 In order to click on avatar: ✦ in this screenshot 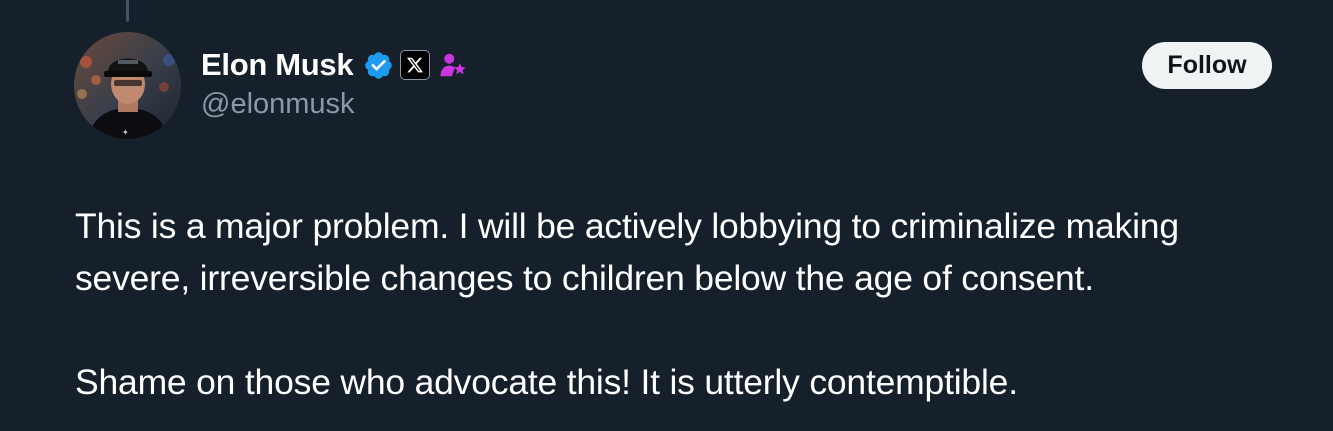, I will do `click(127, 85)`.